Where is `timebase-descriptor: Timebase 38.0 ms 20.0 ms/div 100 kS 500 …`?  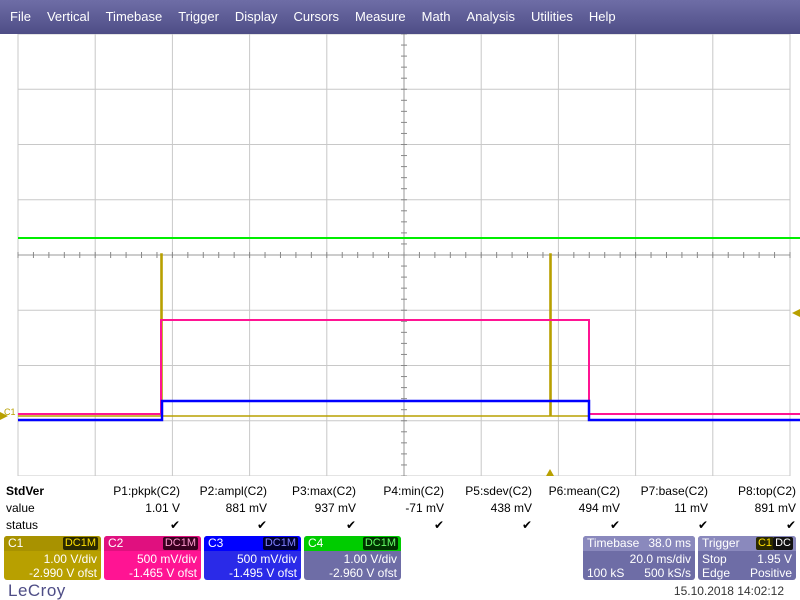
timebase-descriptor: Timebase 38.0 ms 20.0 ms/div 100 kS 500 … is located at coordinates (639, 558).